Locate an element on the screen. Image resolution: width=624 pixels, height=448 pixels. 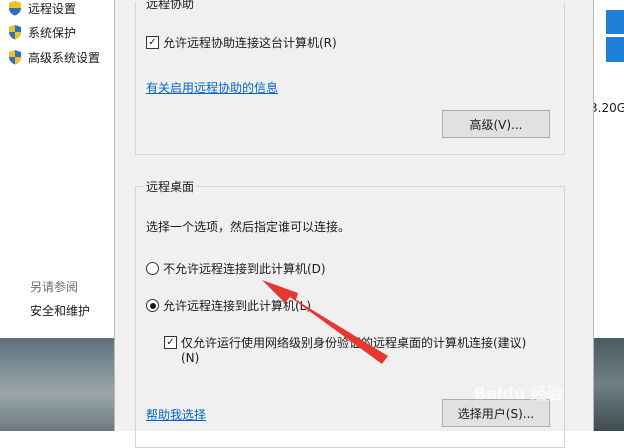
windows-logo-icon is located at coordinates (615, 36).